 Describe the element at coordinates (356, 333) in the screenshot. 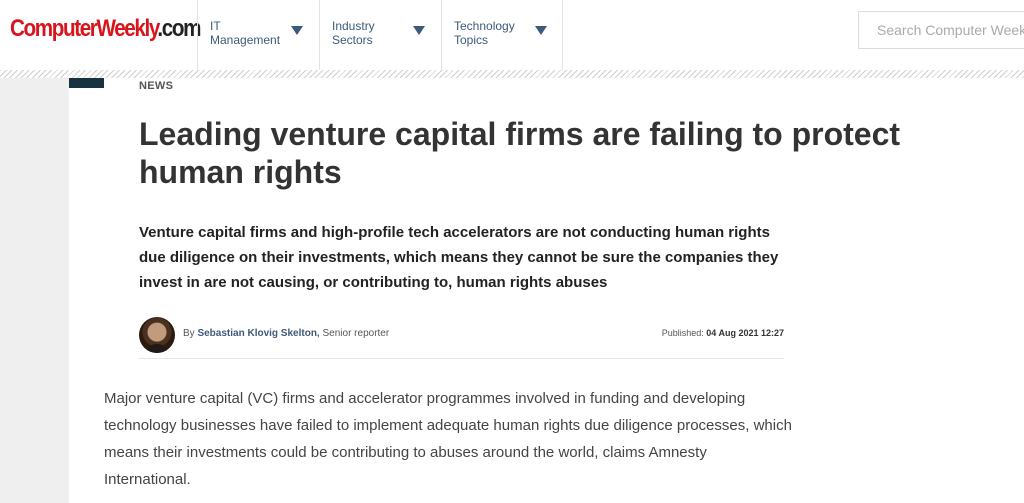

I see `author-role: Senior reporter` at that location.